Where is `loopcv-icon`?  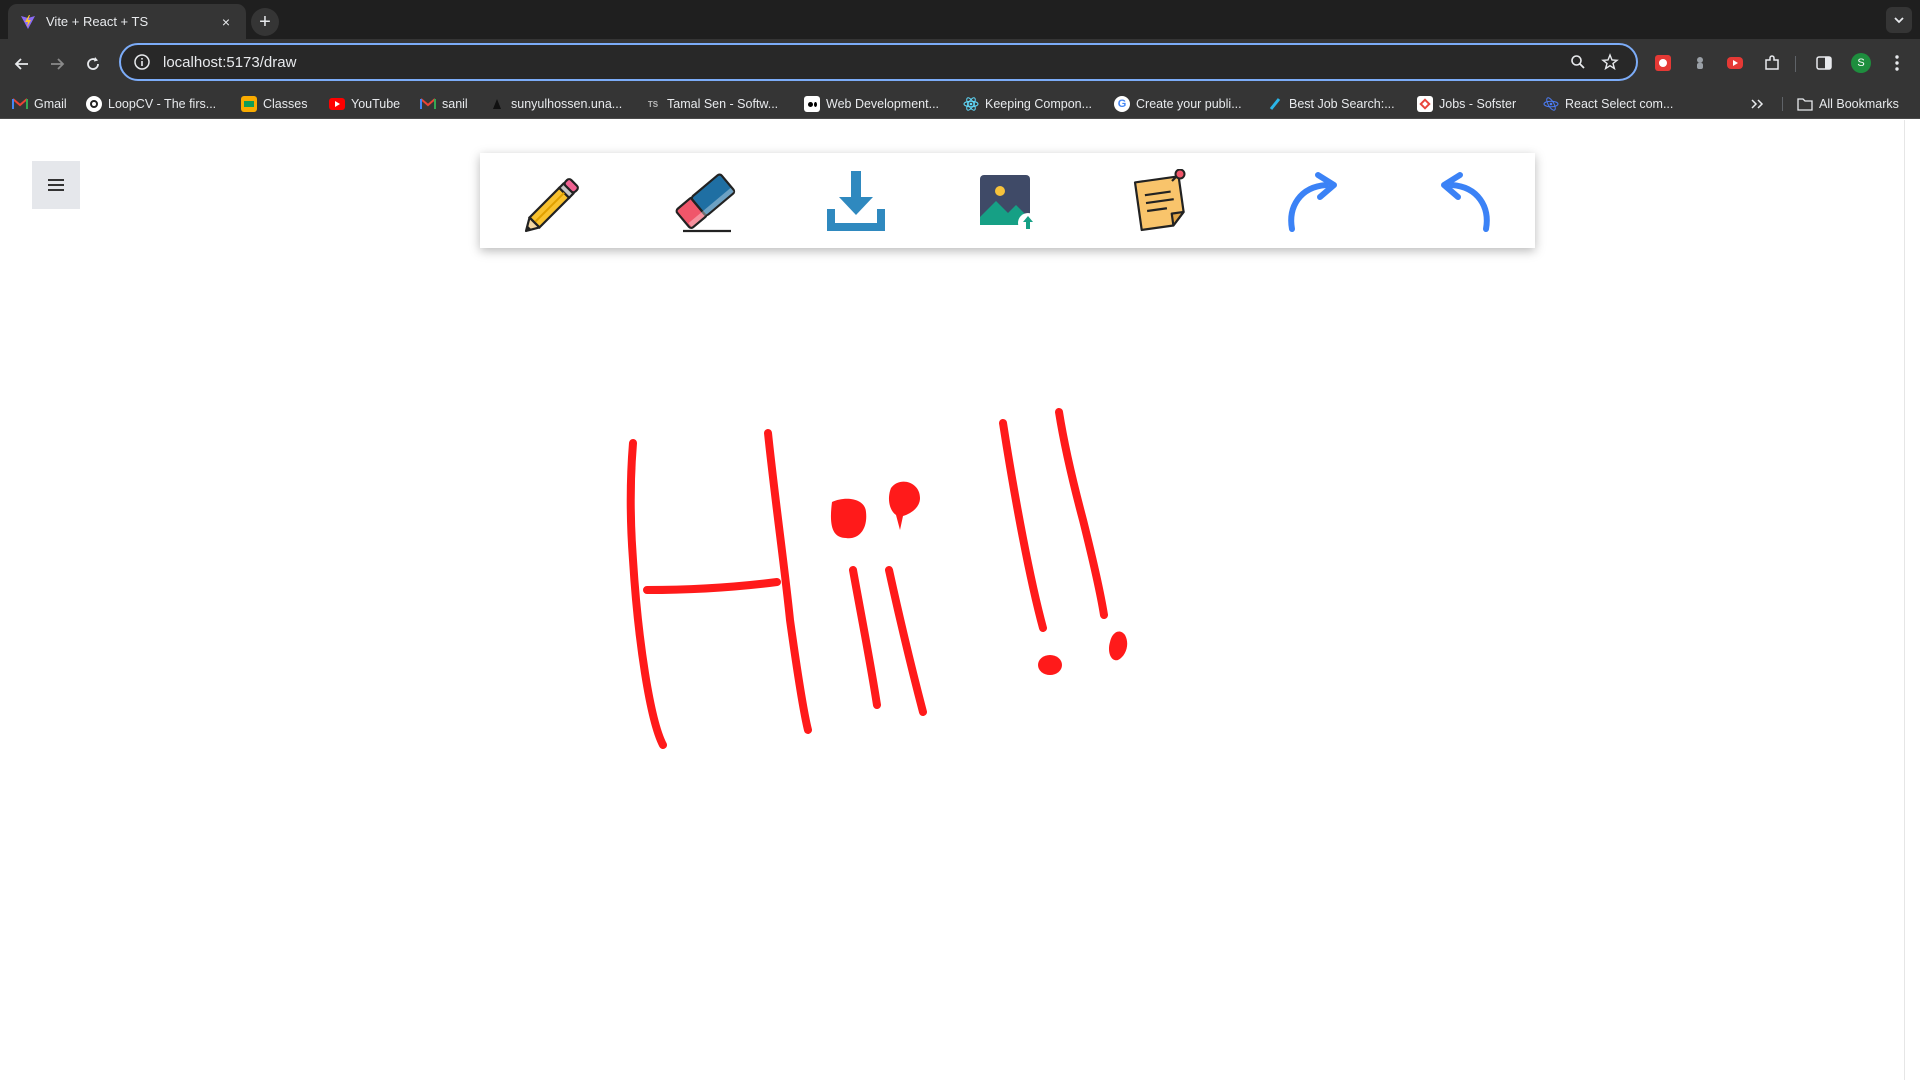
loopcv-icon is located at coordinates (94, 104).